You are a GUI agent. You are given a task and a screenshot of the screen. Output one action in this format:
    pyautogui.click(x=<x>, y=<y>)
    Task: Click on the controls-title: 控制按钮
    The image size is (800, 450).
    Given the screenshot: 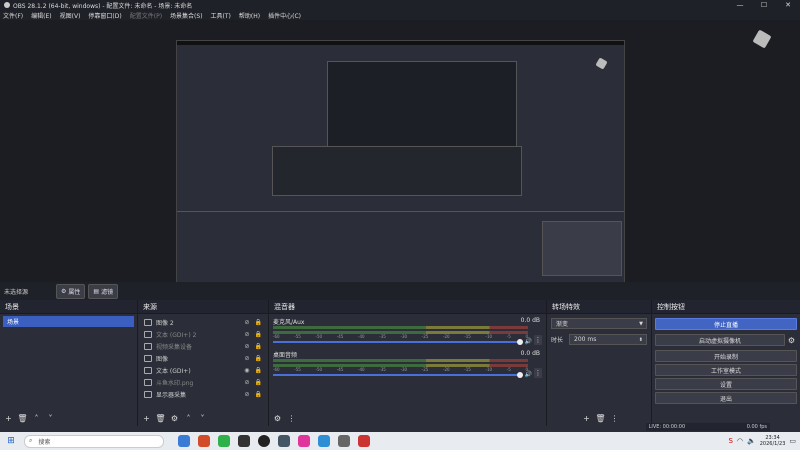 What is the action you would take?
    pyautogui.click(x=726, y=307)
    